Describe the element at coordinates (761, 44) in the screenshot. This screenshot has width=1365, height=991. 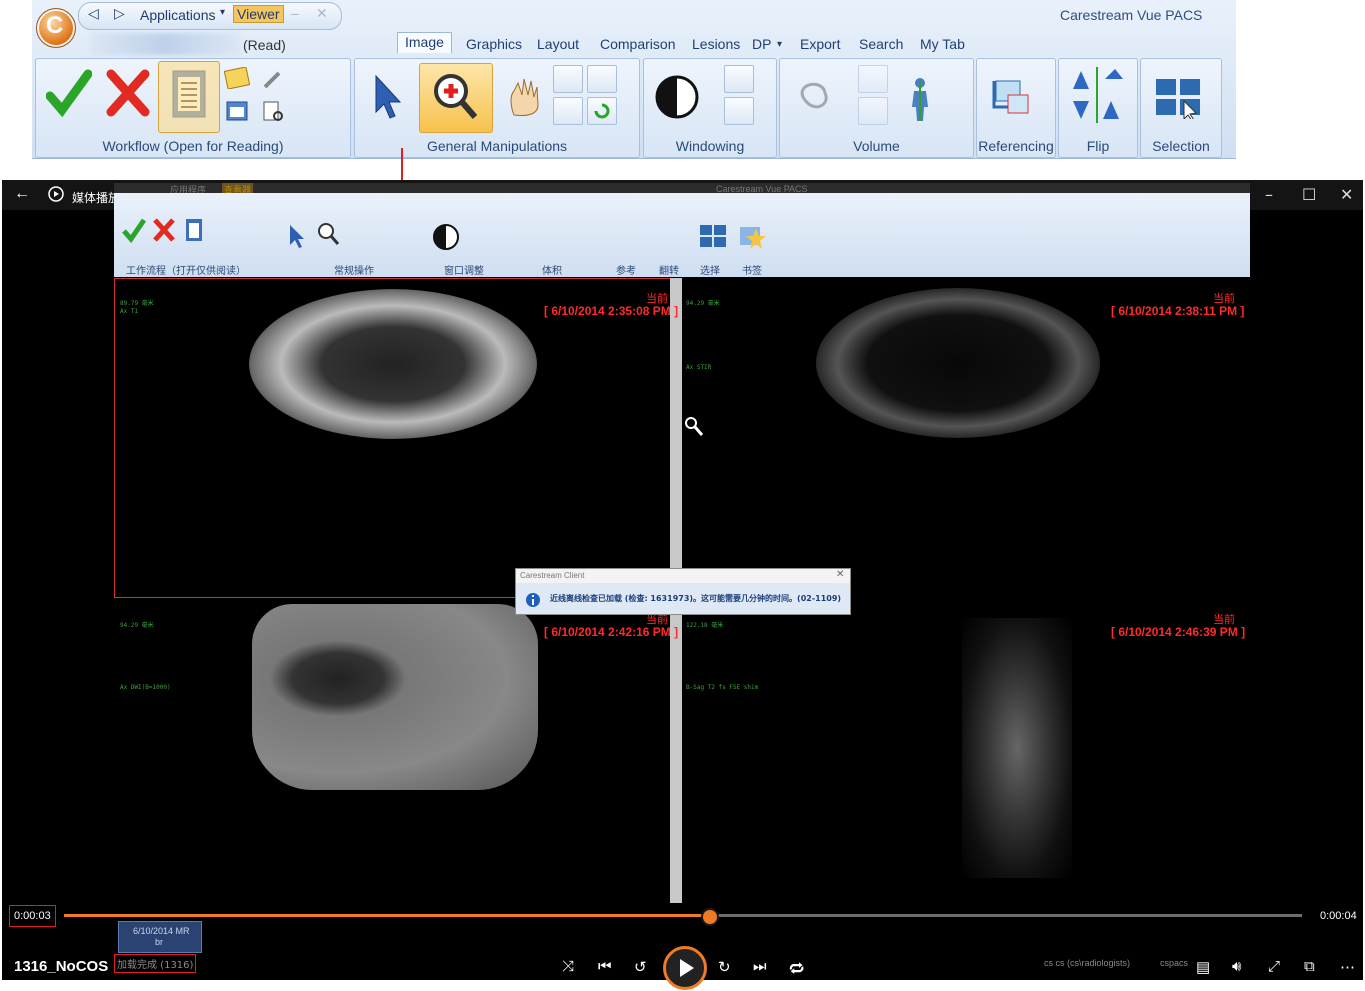
I see `tab-dp: DP` at that location.